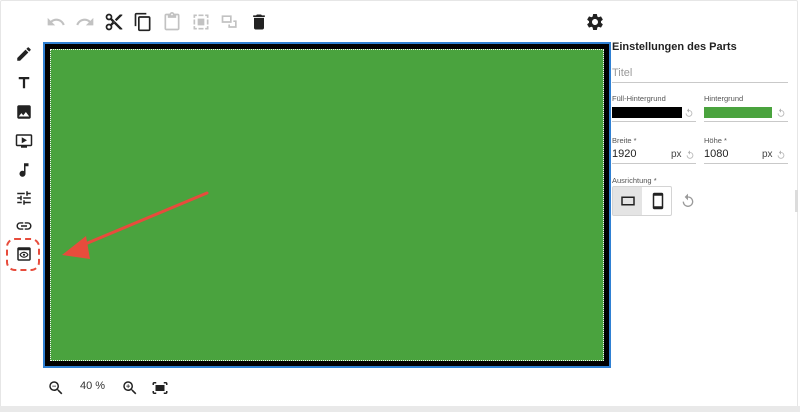  What do you see at coordinates (624, 154) in the screenshot?
I see `width-input: 1920` at bounding box center [624, 154].